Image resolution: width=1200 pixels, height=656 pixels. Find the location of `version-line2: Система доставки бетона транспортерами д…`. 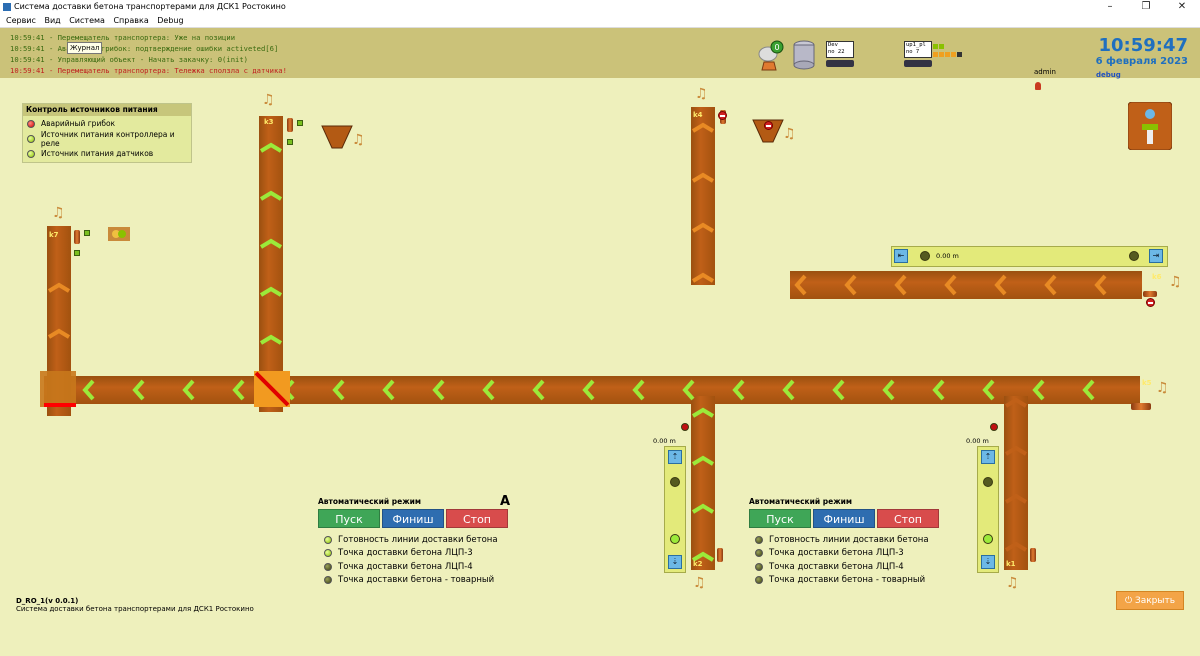

version-line2: Система доставки бетона транспортерами д… is located at coordinates (135, 609).